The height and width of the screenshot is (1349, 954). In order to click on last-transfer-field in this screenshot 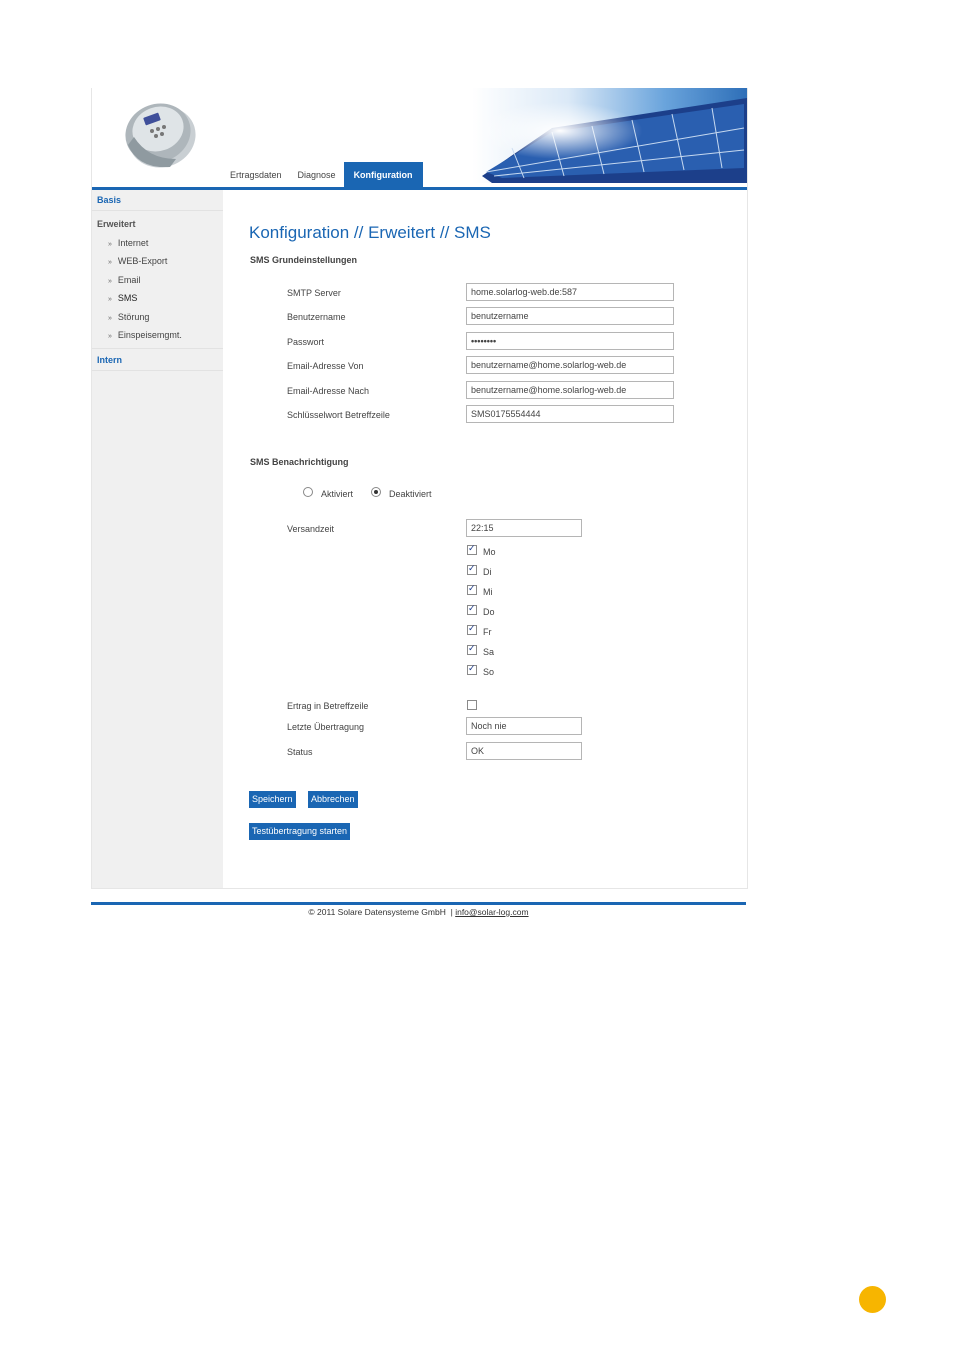, I will do `click(524, 726)`.